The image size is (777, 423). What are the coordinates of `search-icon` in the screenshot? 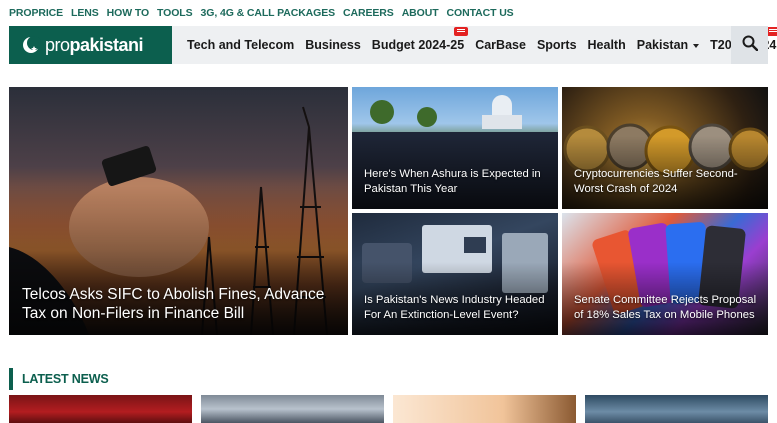 It's located at (750, 45).